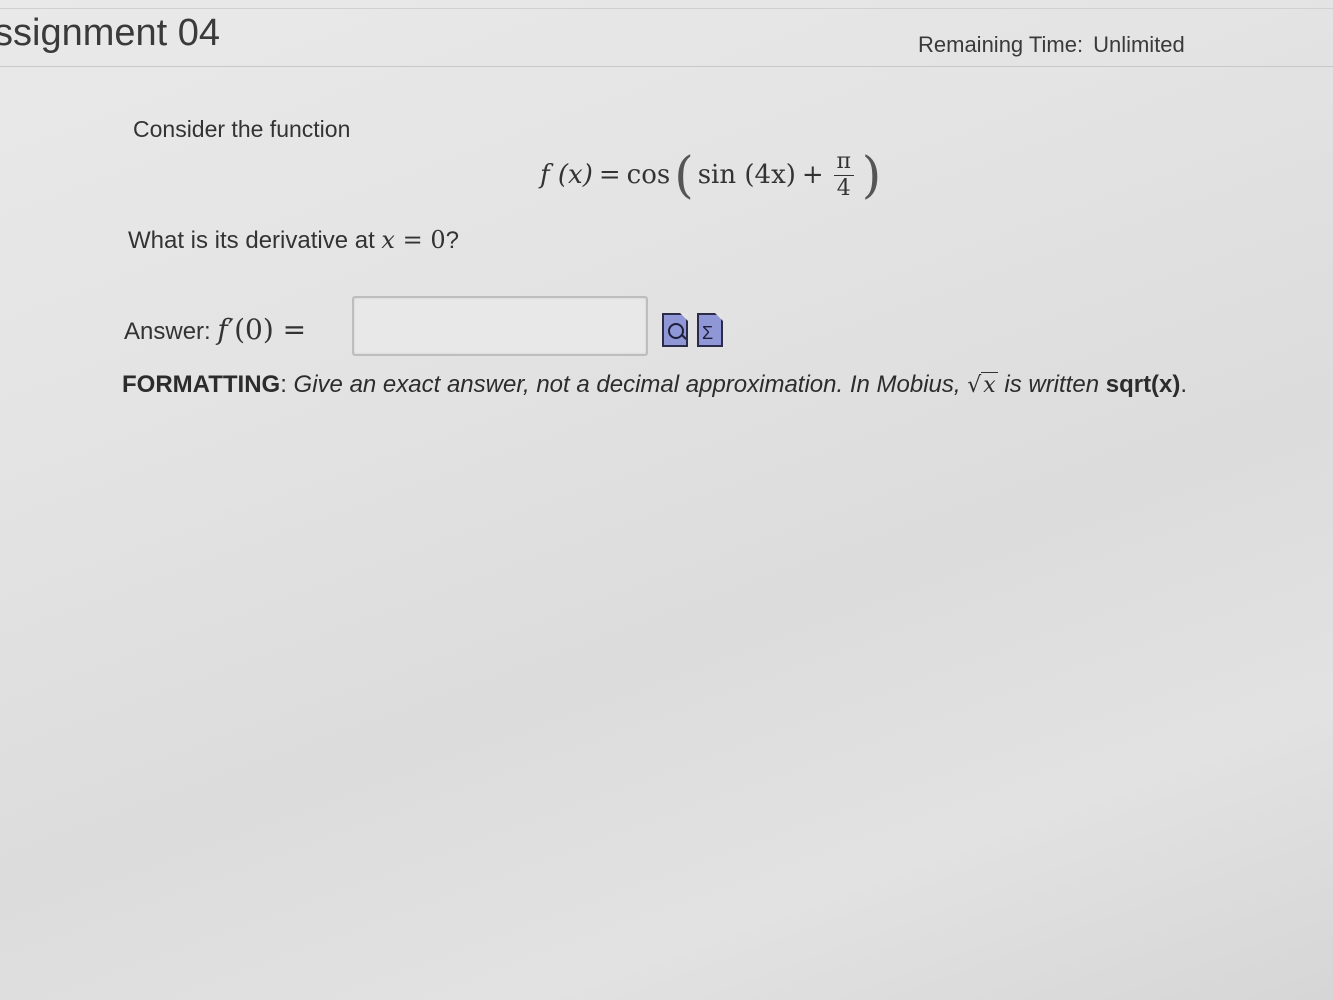 The height and width of the screenshot is (1000, 1333). What do you see at coordinates (708, 333) in the screenshot?
I see `sigma-icon: Σ` at bounding box center [708, 333].